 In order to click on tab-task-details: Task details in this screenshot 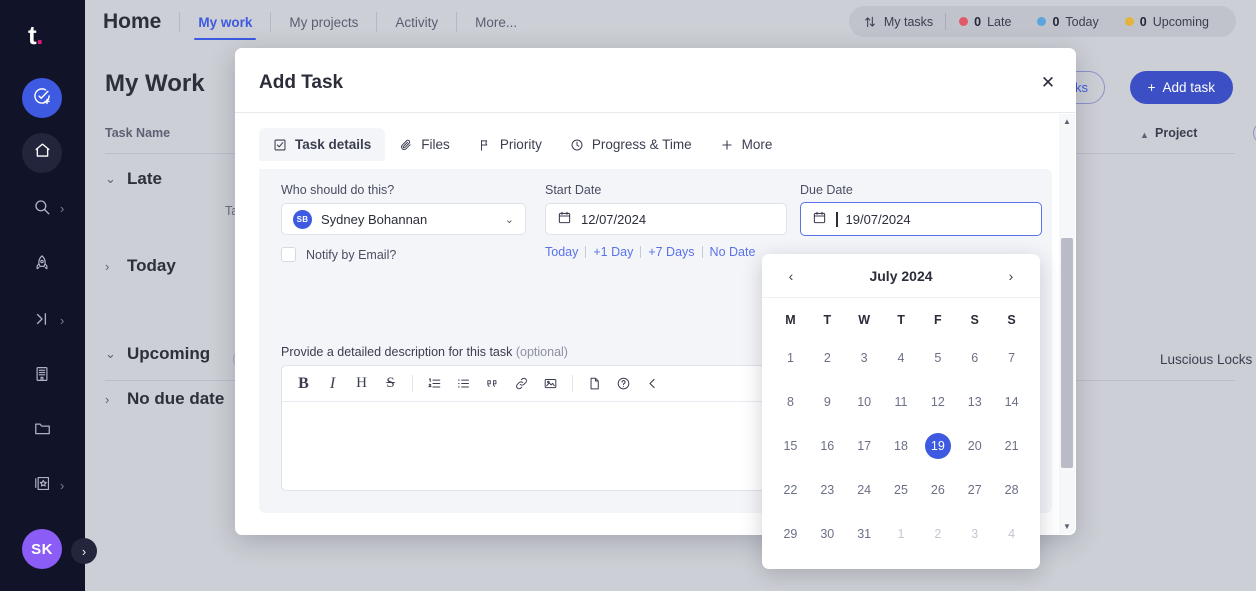, I will do `click(322, 144)`.